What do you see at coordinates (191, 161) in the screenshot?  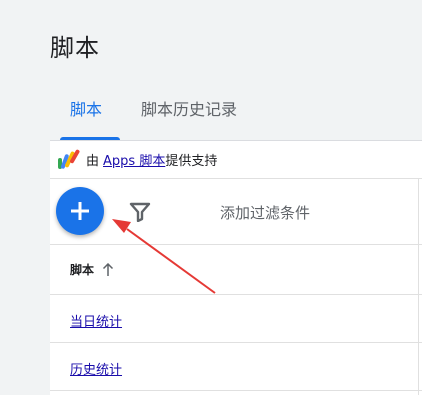 I see `powered-by-suffix: 提供支持` at bounding box center [191, 161].